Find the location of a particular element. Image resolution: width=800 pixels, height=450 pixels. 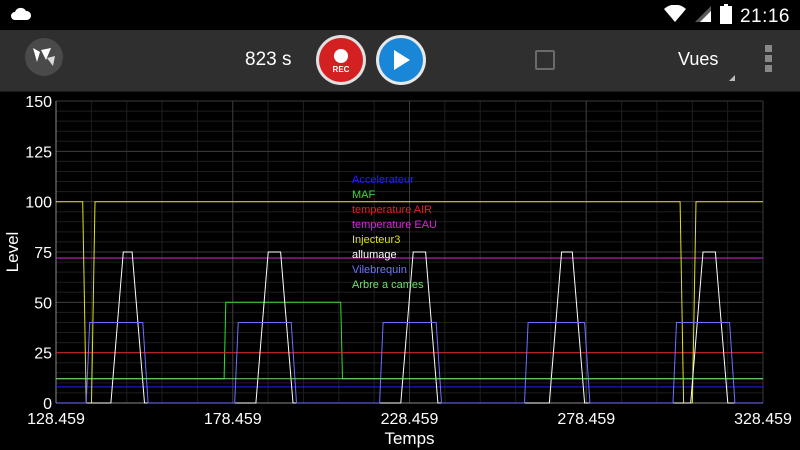

y-tick-label: 0 is located at coordinates (47, 404).